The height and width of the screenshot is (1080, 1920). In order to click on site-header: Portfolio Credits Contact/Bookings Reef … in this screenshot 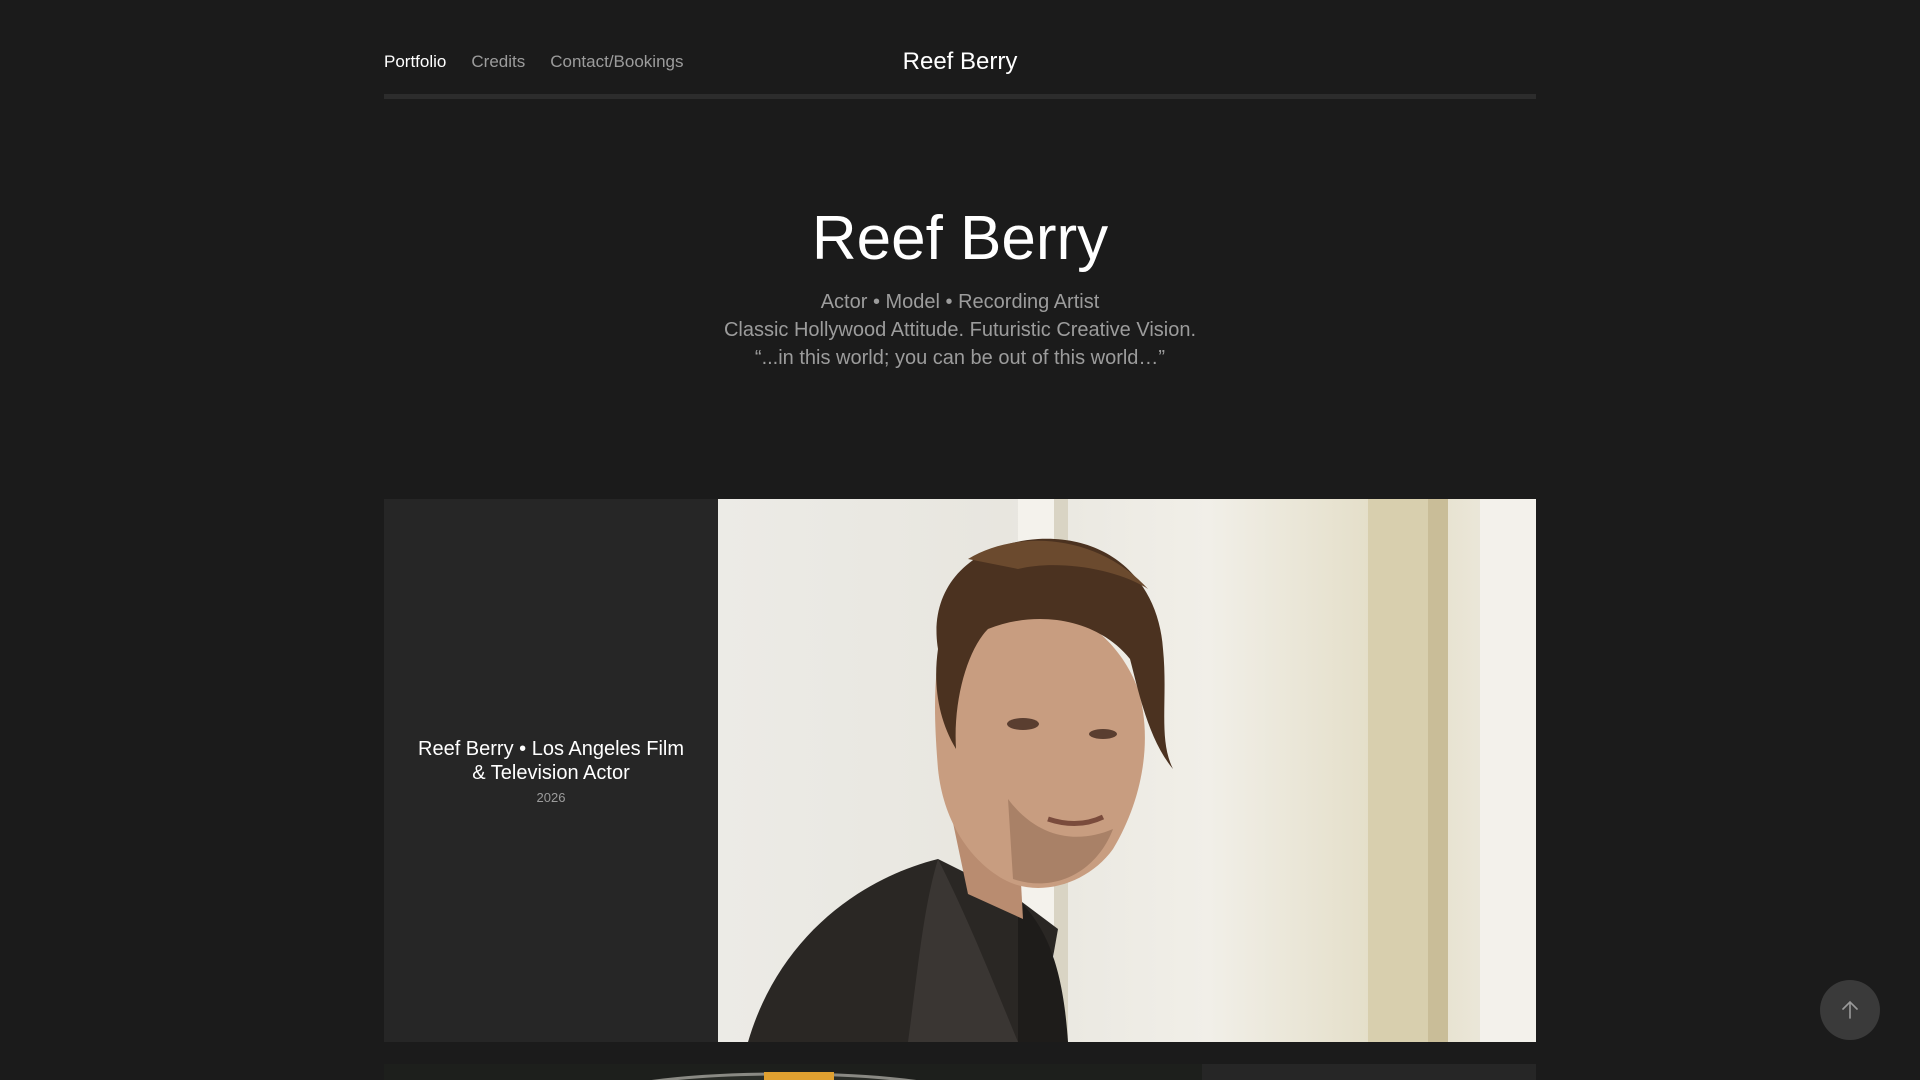, I will do `click(960, 50)`.